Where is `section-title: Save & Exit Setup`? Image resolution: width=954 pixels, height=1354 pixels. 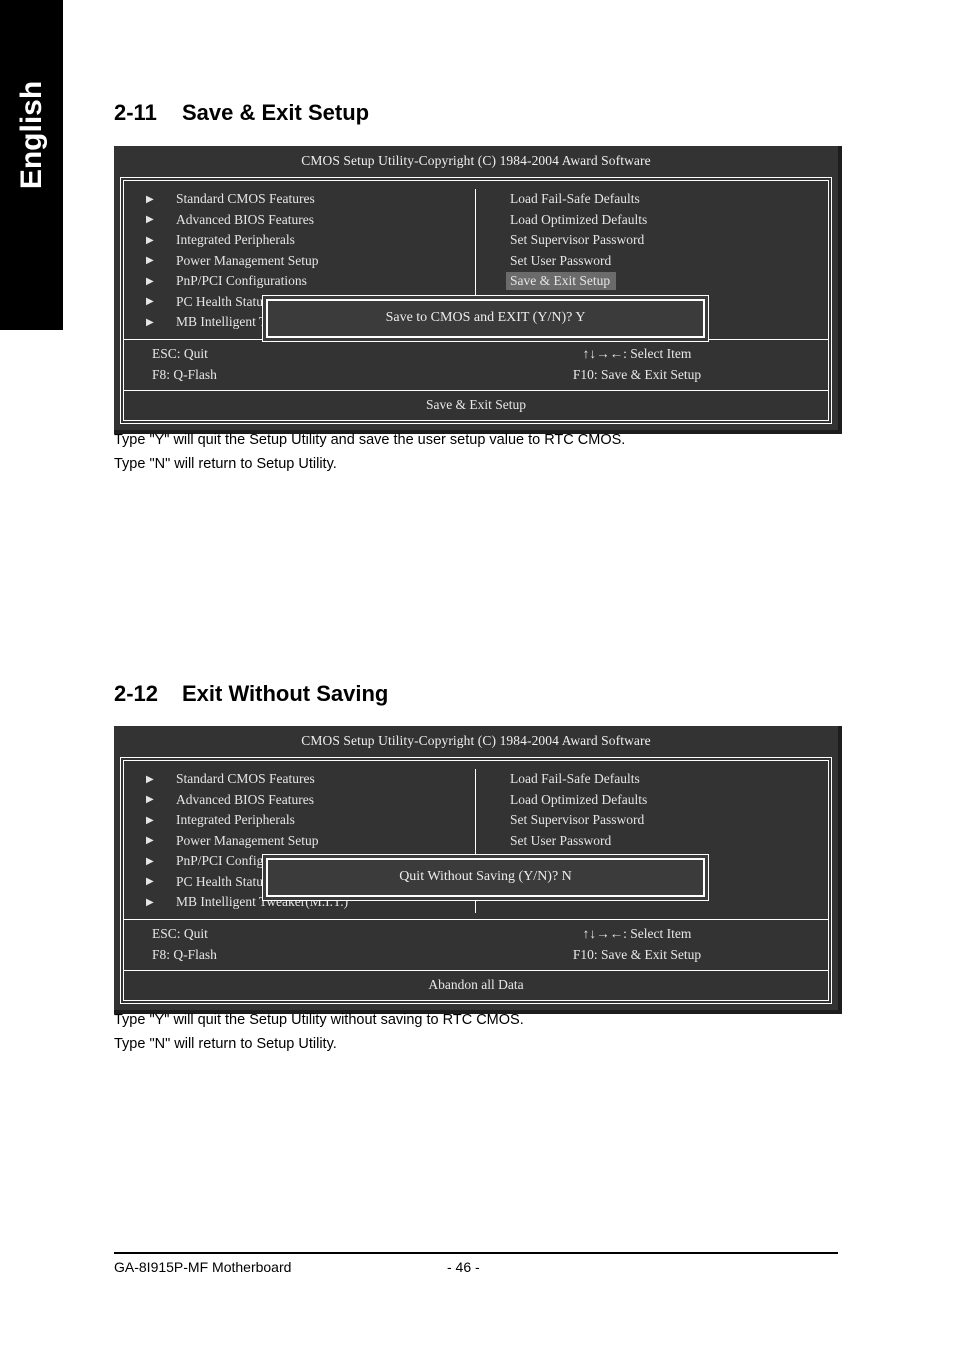 section-title: Save & Exit Setup is located at coordinates (276, 112).